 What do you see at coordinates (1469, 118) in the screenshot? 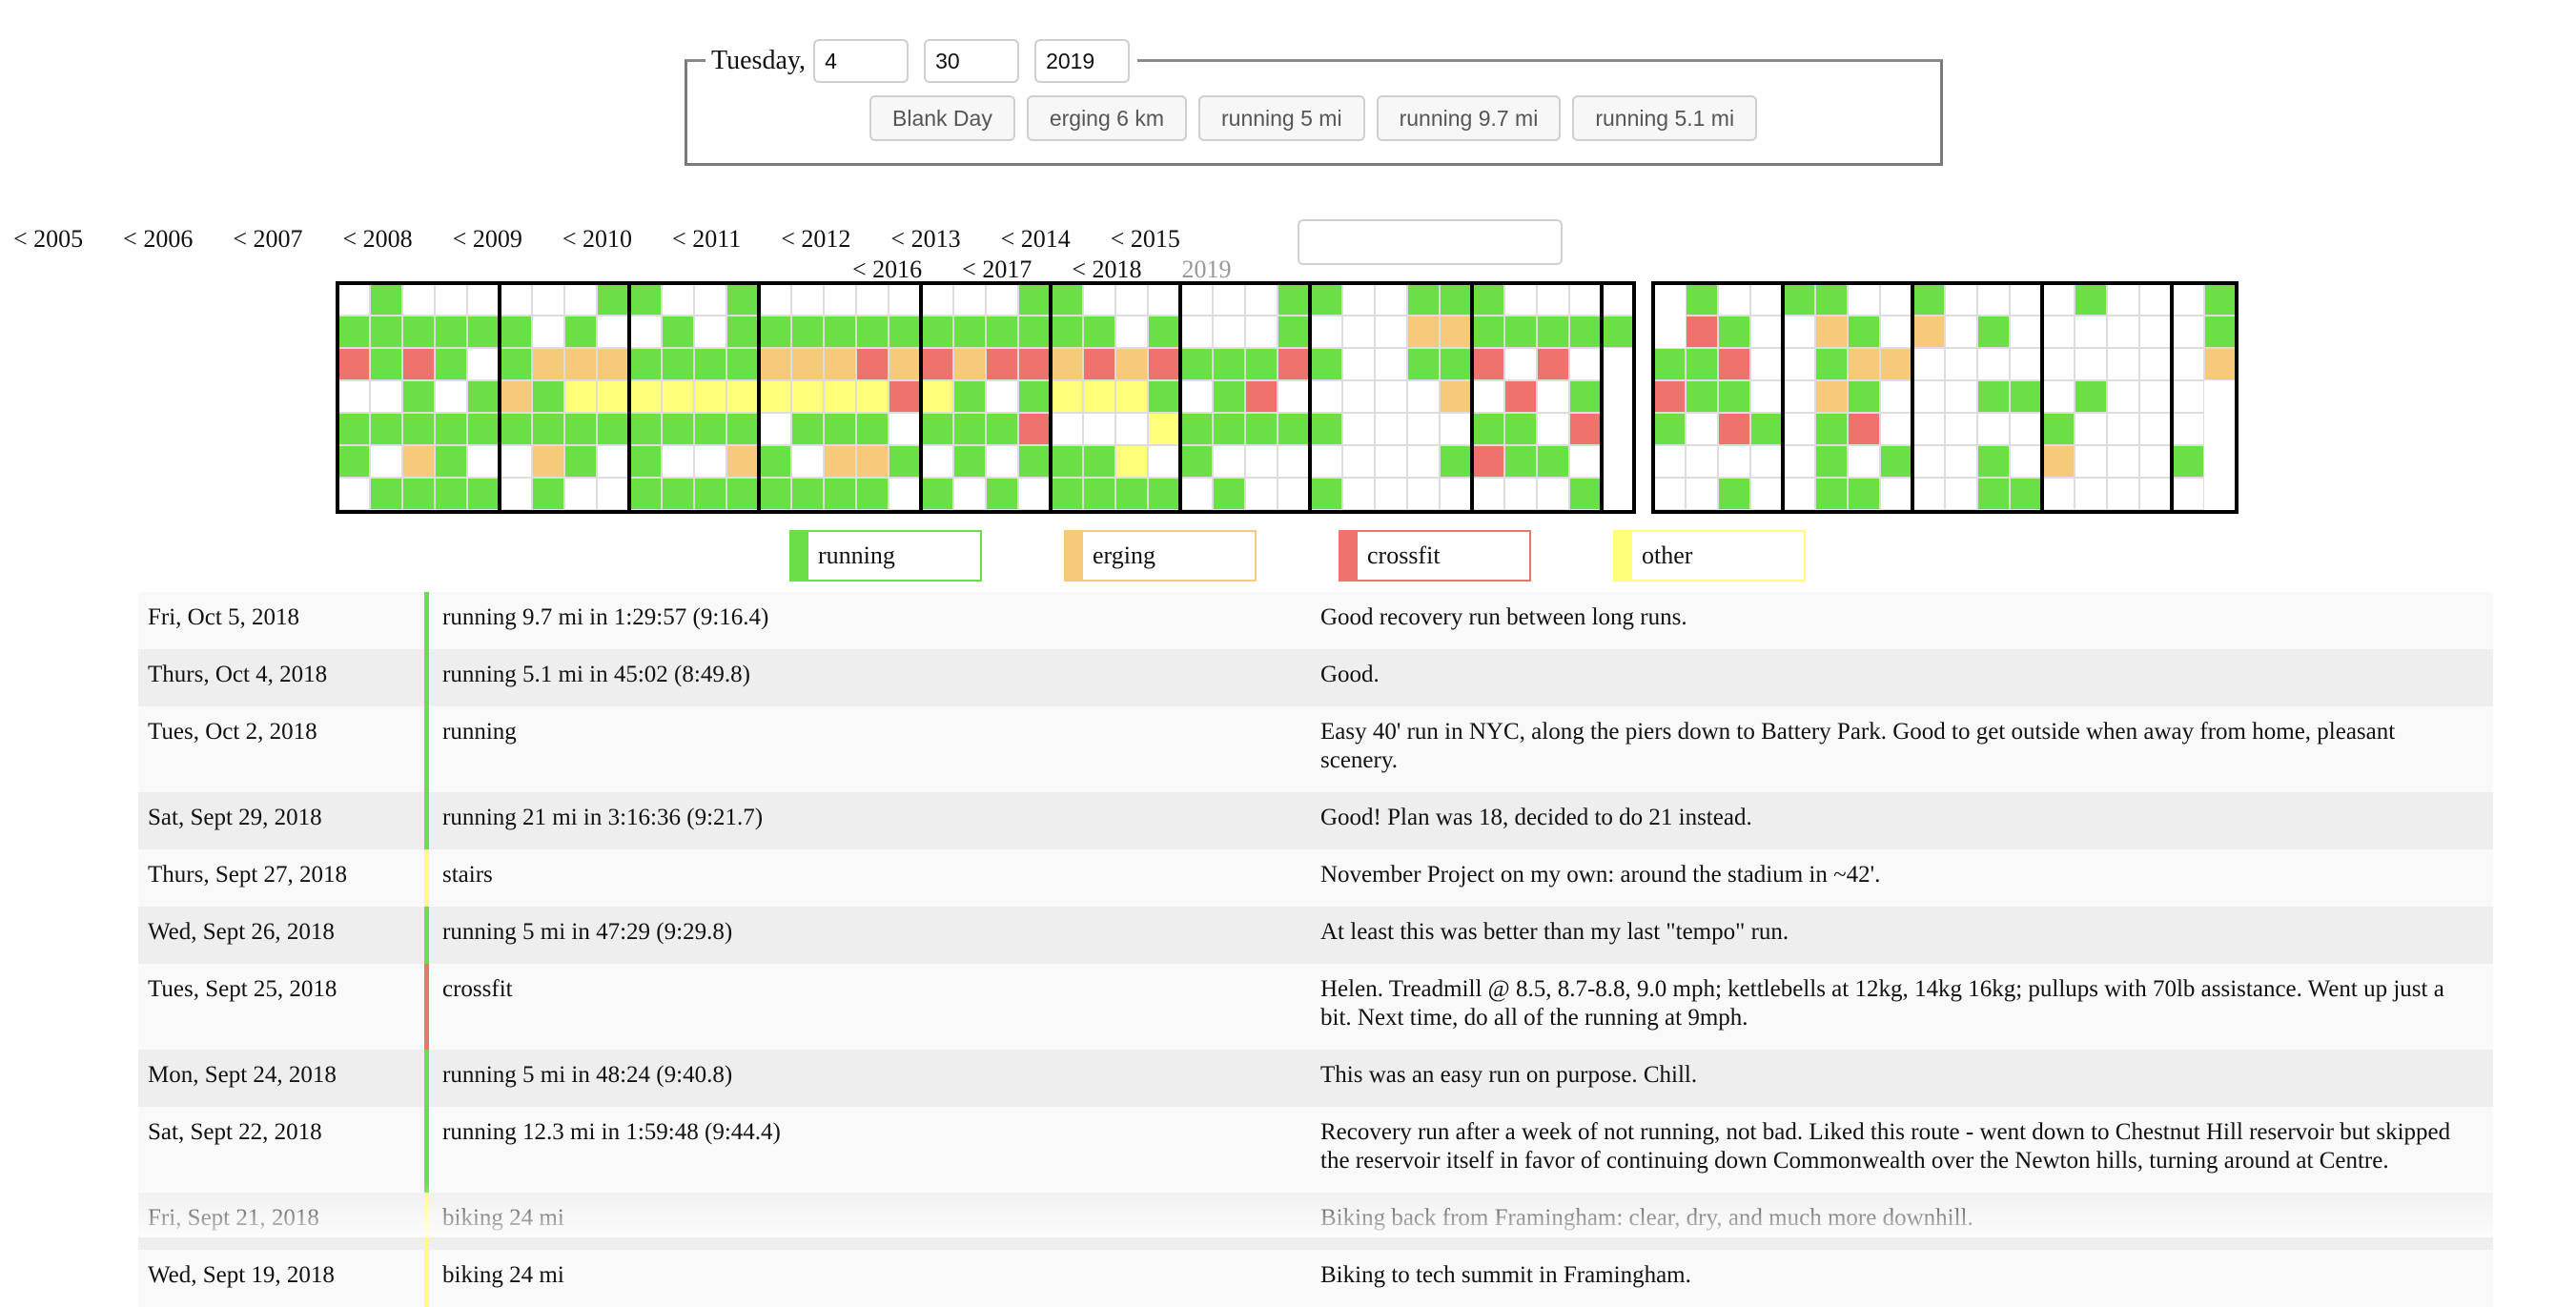
I see `quick-running-9-7mi-button: running 9.7 mi` at bounding box center [1469, 118].